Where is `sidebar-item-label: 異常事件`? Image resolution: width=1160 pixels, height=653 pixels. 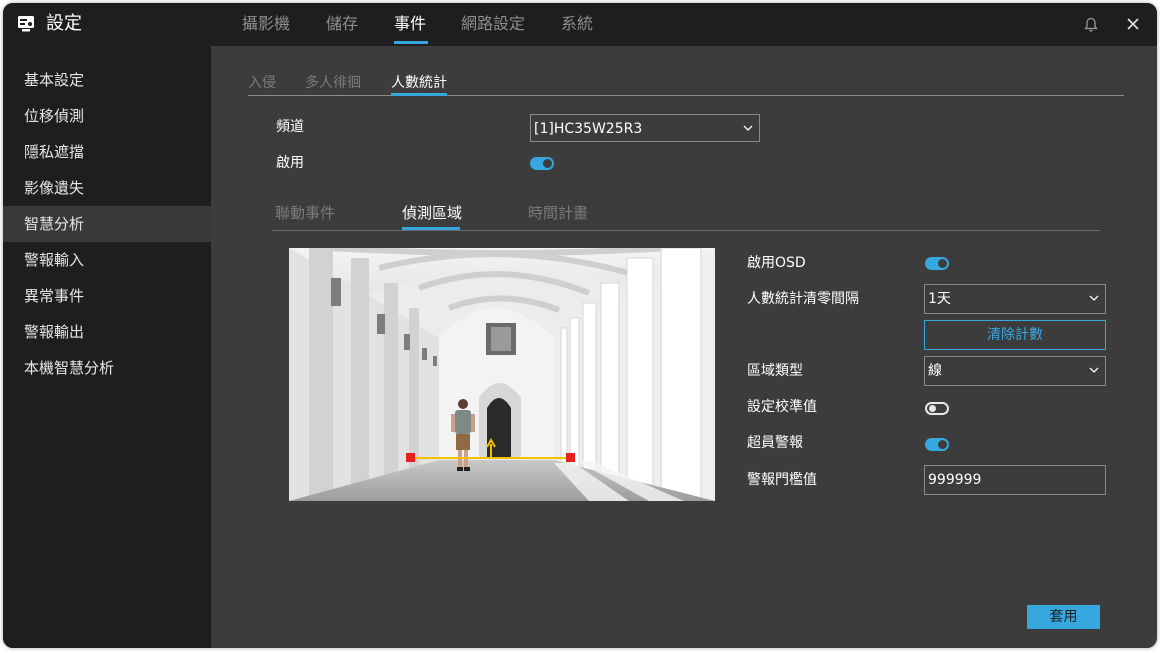 sidebar-item-label: 異常事件 is located at coordinates (54, 296).